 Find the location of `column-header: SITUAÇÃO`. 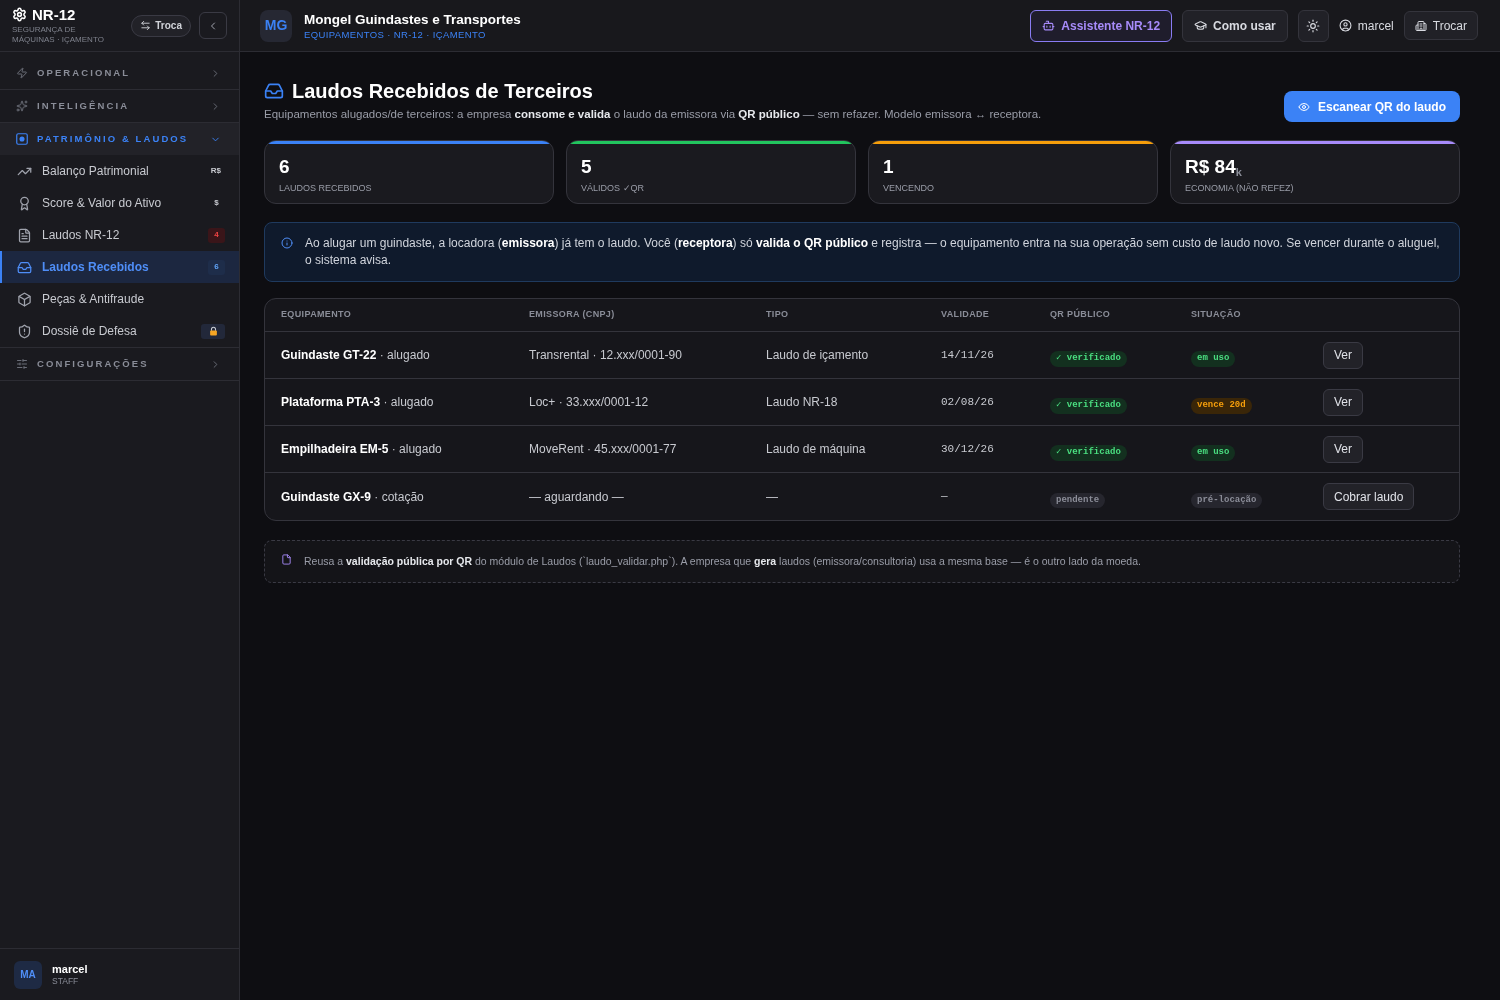

column-header: SITUAÇÃO is located at coordinates (1216, 315).